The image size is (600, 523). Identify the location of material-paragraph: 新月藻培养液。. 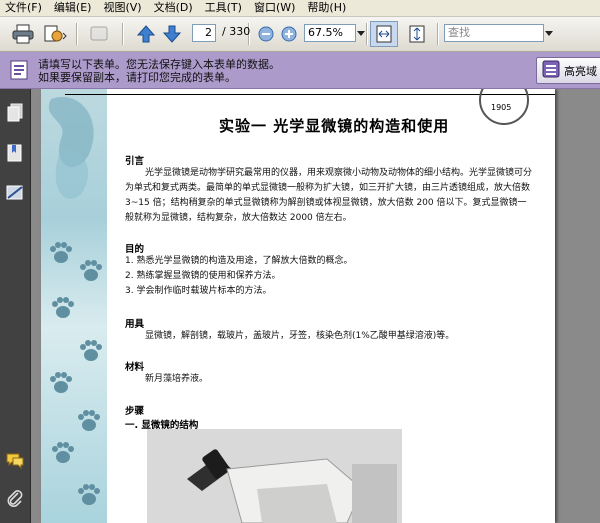
(177, 379).